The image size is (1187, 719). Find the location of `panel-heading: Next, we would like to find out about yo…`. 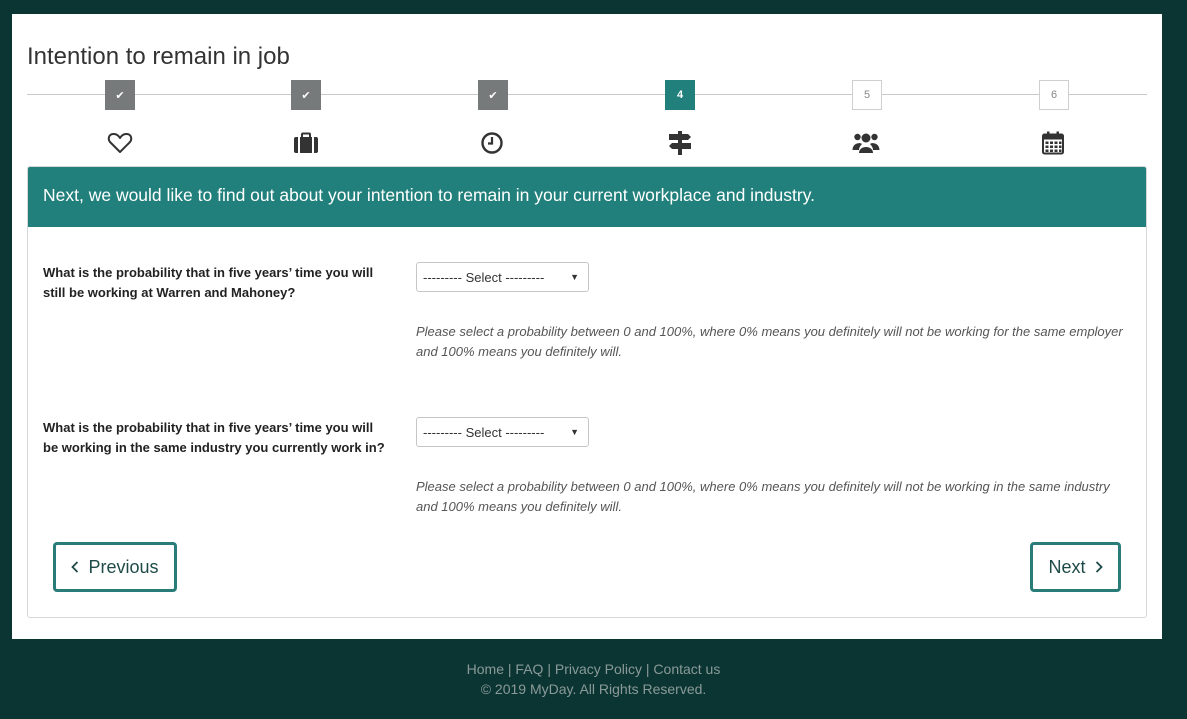

panel-heading: Next, we would like to find out about yo… is located at coordinates (587, 197).